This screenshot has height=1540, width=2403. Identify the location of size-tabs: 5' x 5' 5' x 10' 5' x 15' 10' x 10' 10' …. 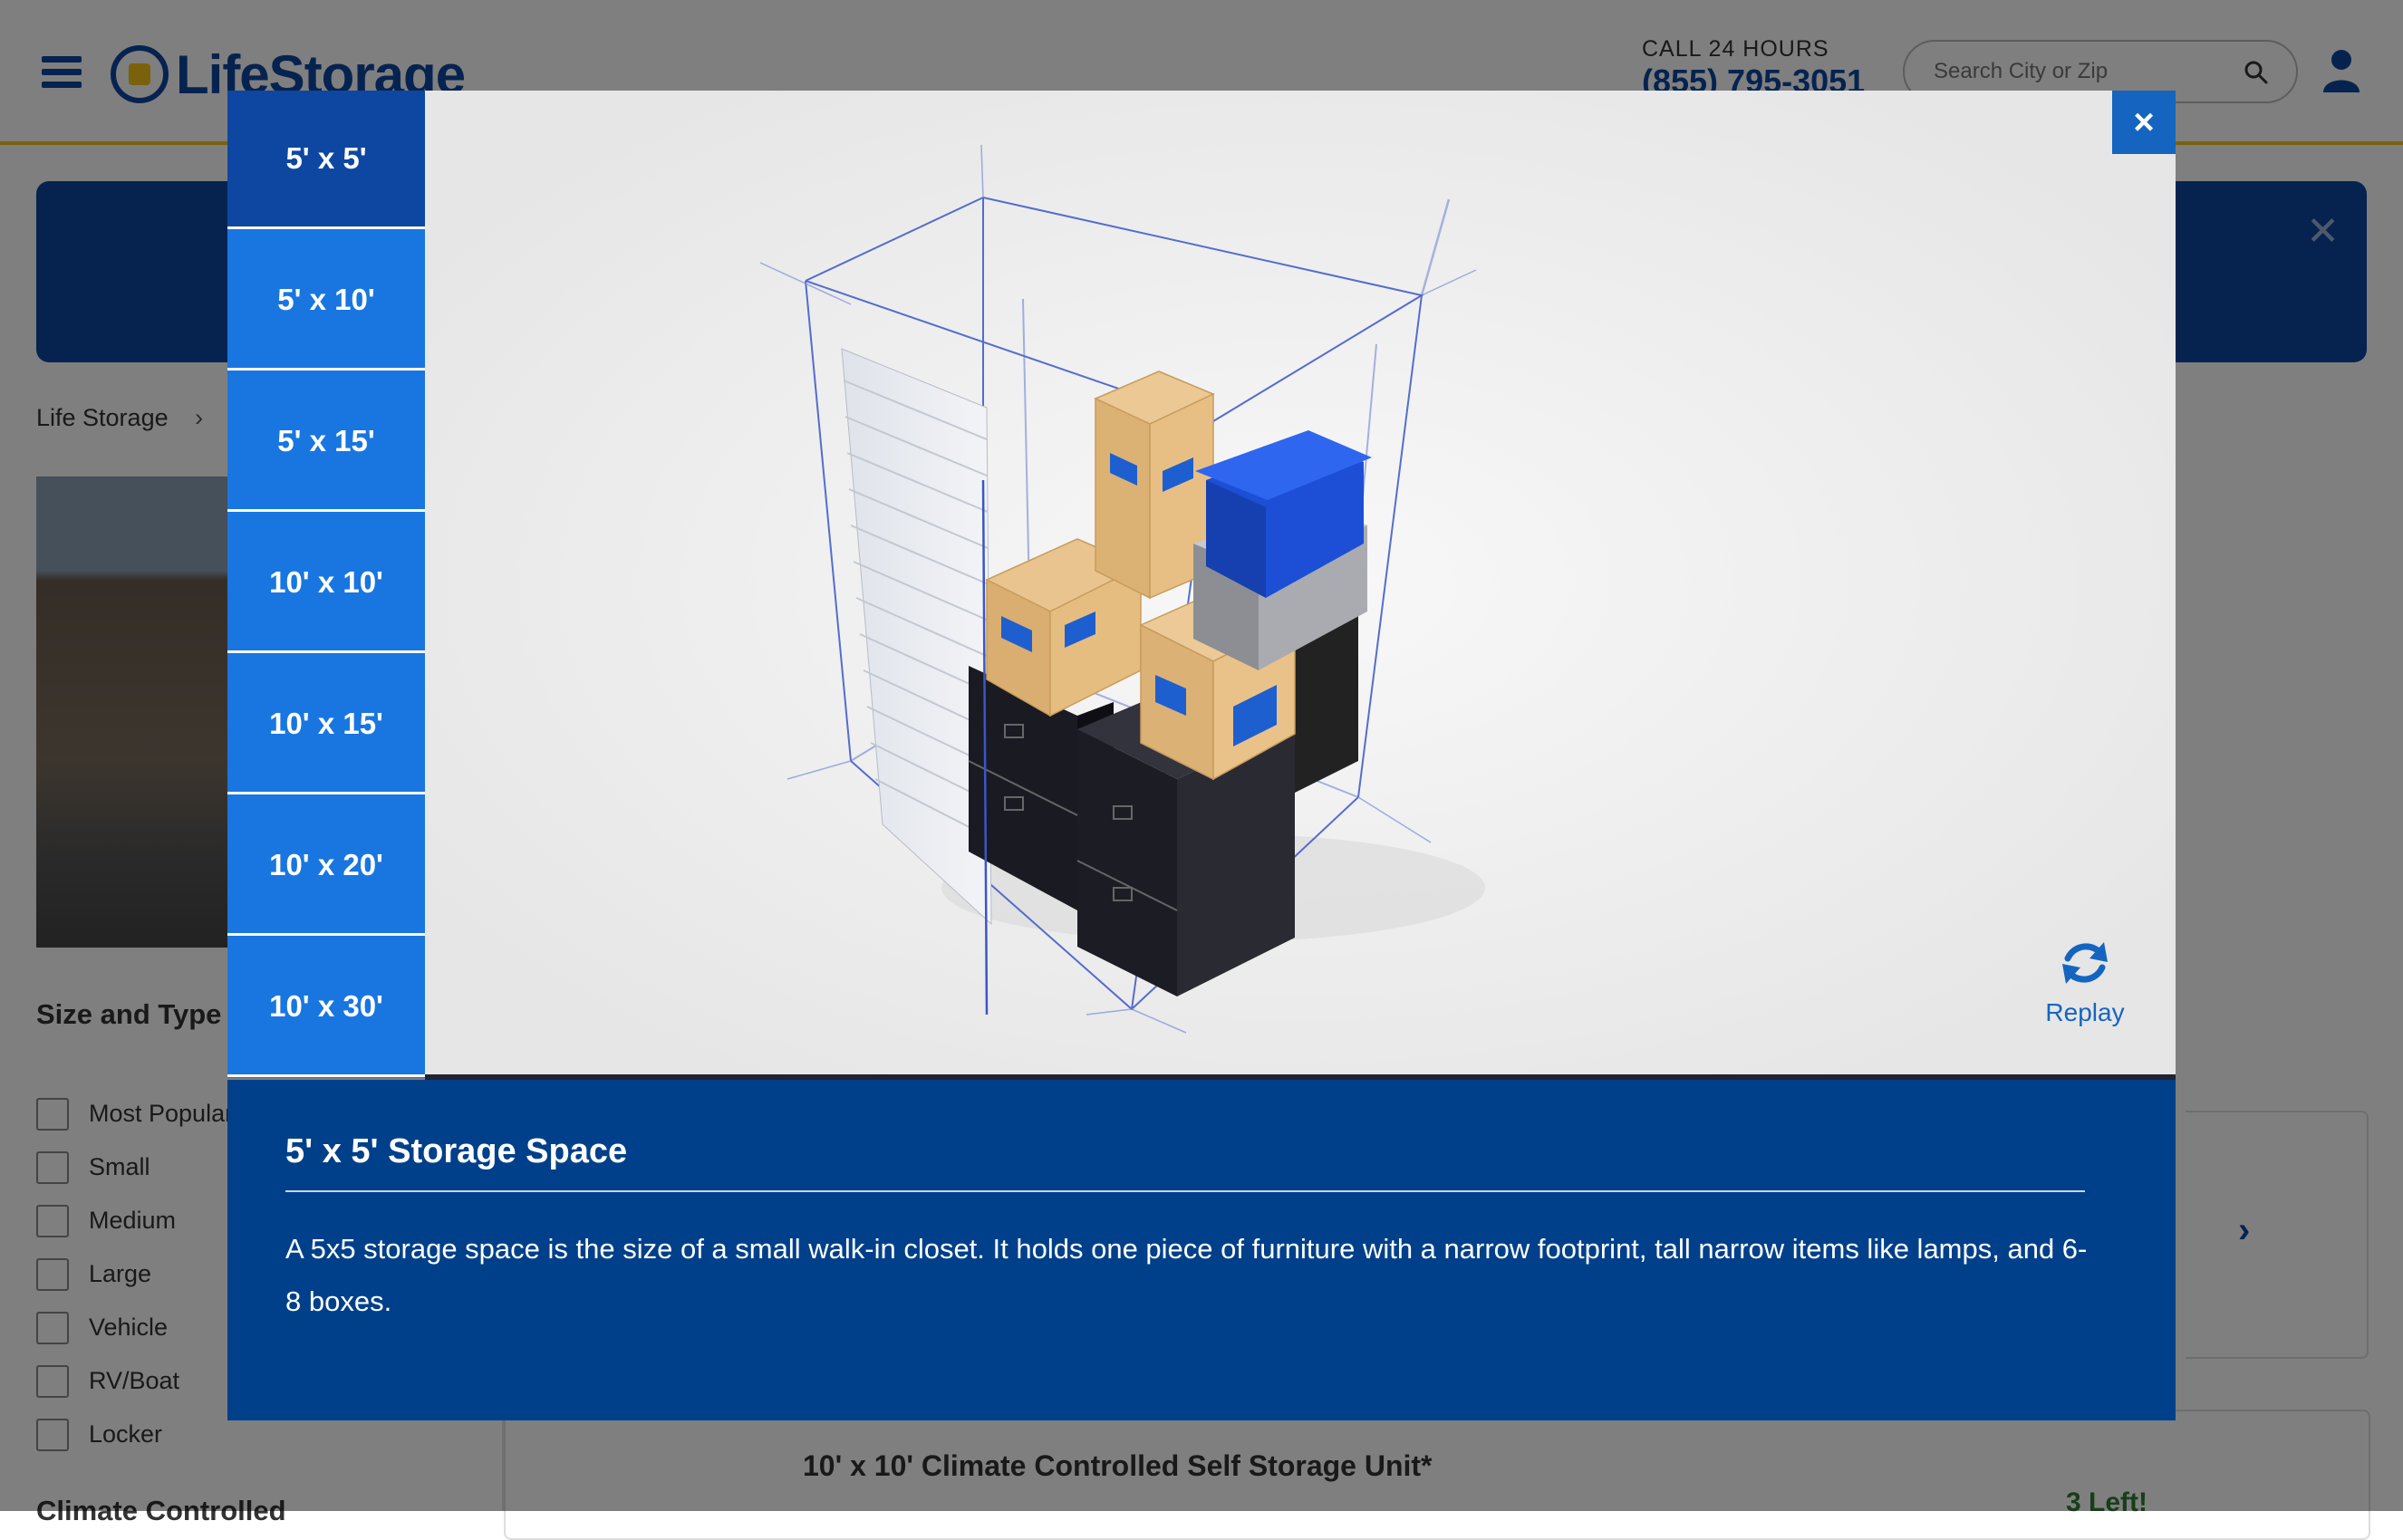
(331, 584).